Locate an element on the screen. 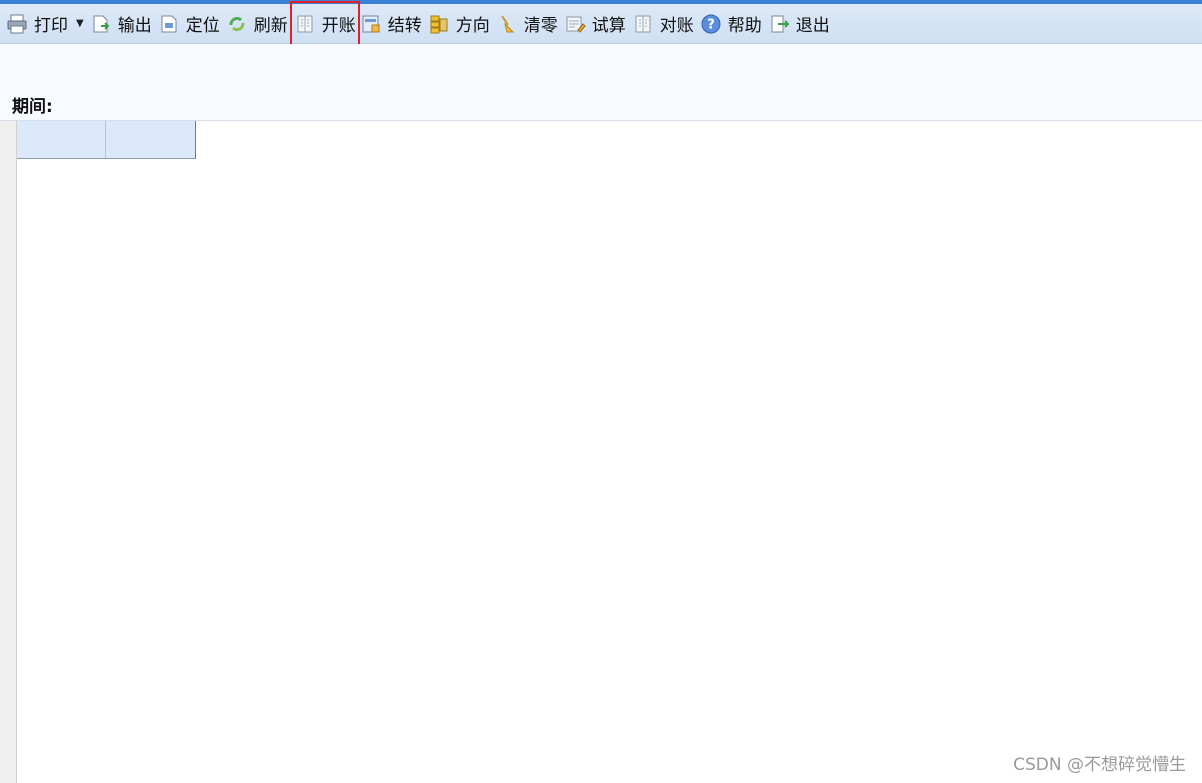  direction-label: 方向 is located at coordinates (472, 26).